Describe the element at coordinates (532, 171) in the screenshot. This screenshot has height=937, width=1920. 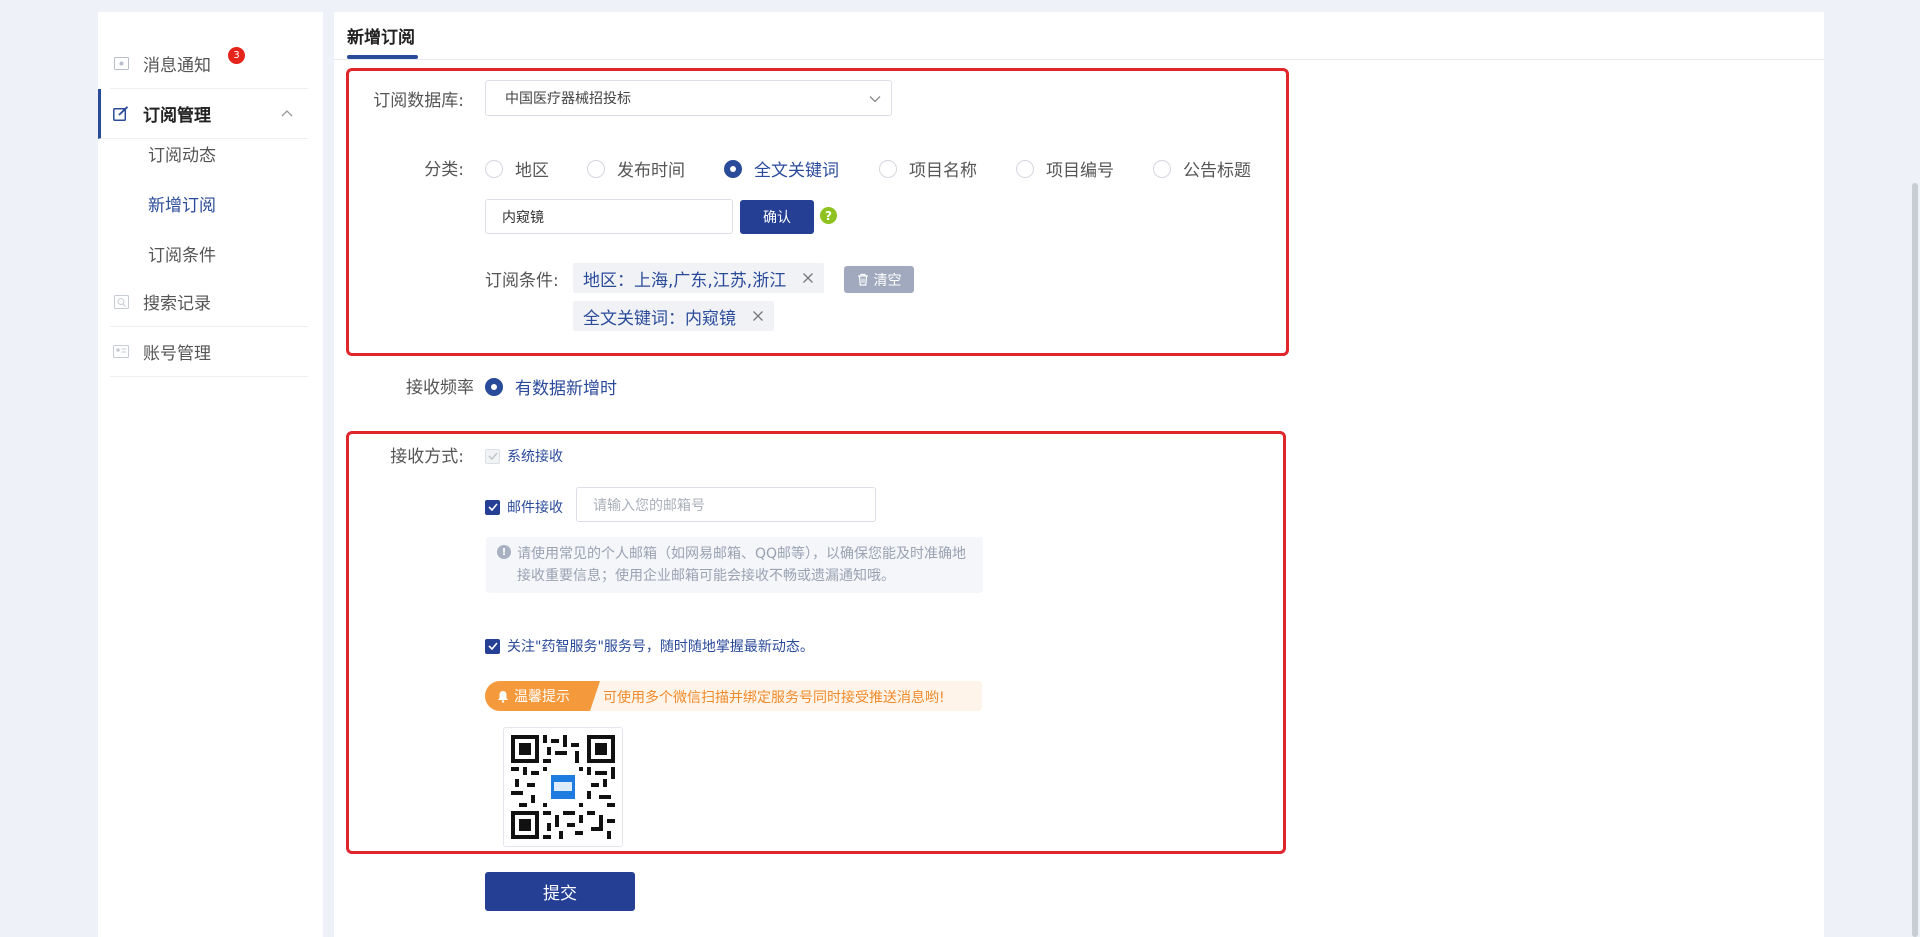
I see `radio-label: 地区` at that location.